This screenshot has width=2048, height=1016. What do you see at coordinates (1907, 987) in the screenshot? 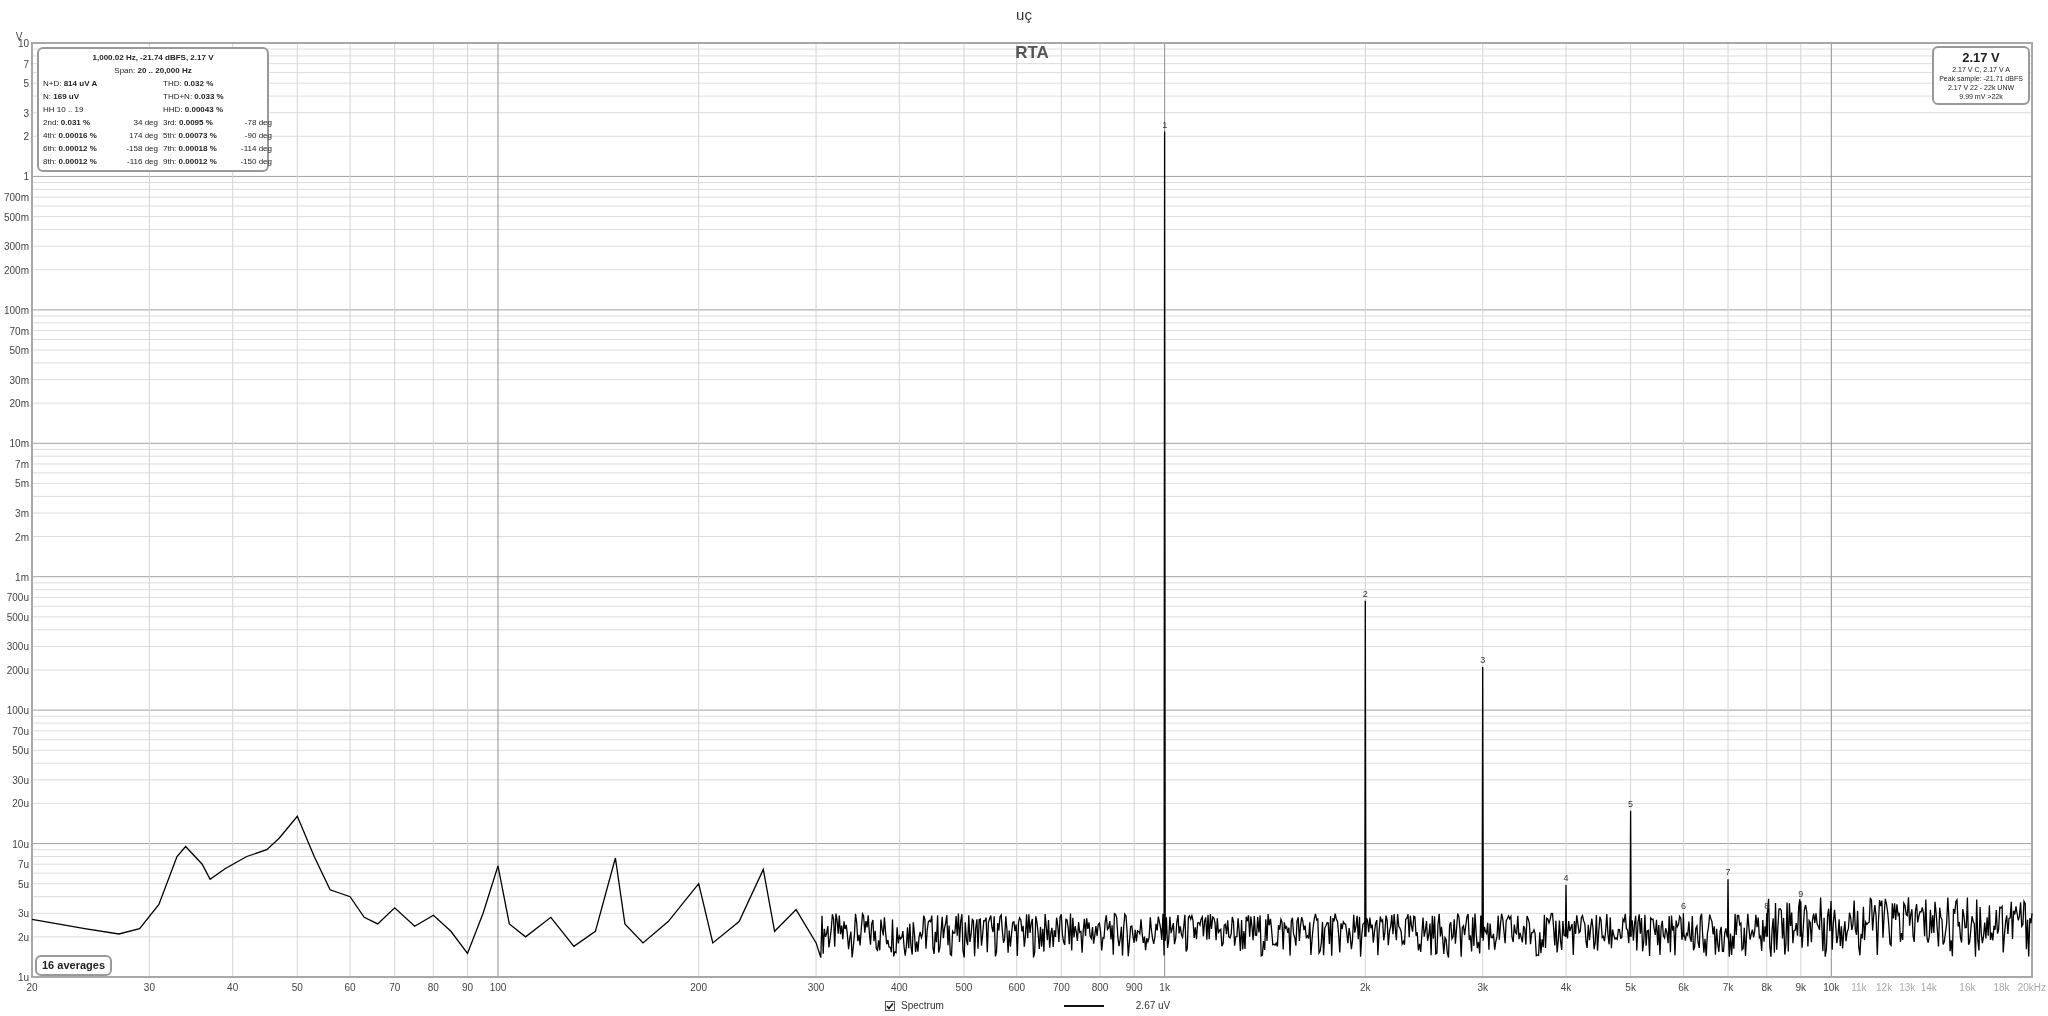
I see `x-tick-label: 13k` at bounding box center [1907, 987].